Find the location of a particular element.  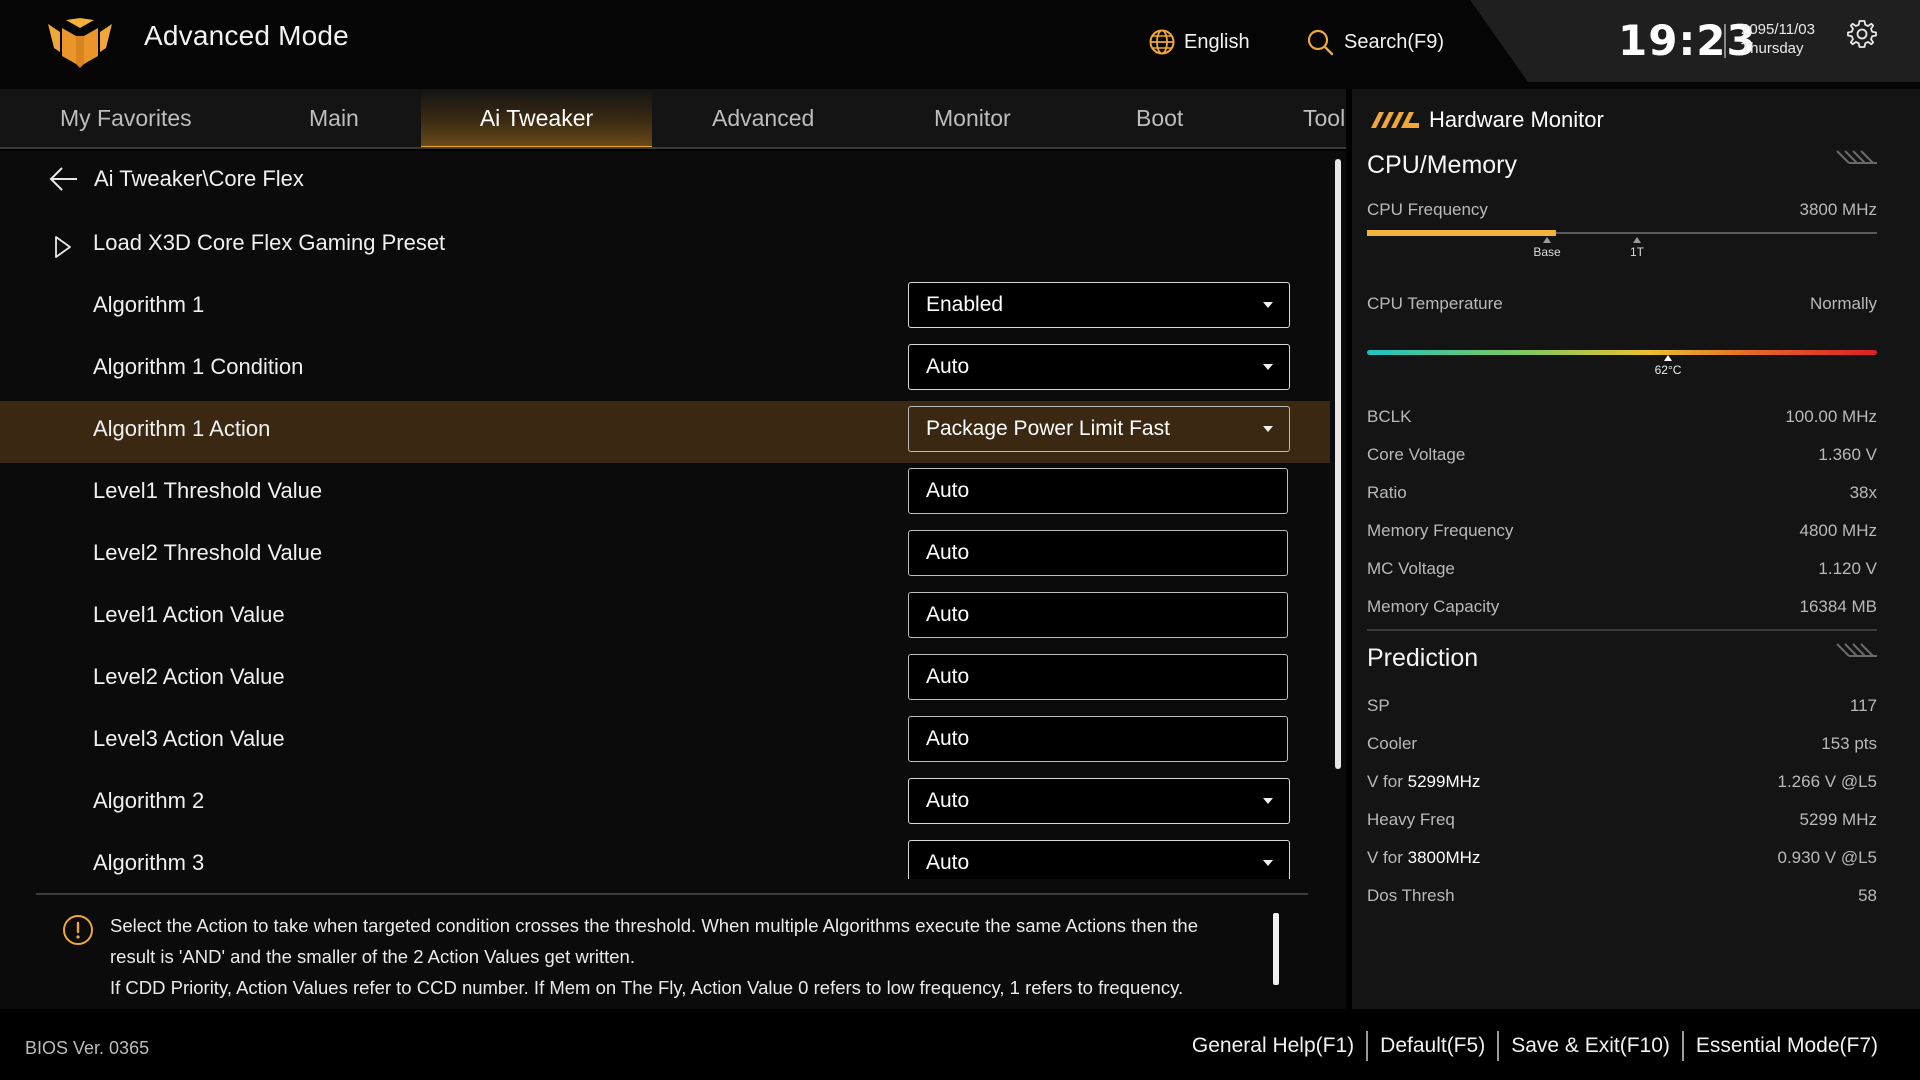

cpu-temperature-label: CPU Temperature is located at coordinates (1435, 303).